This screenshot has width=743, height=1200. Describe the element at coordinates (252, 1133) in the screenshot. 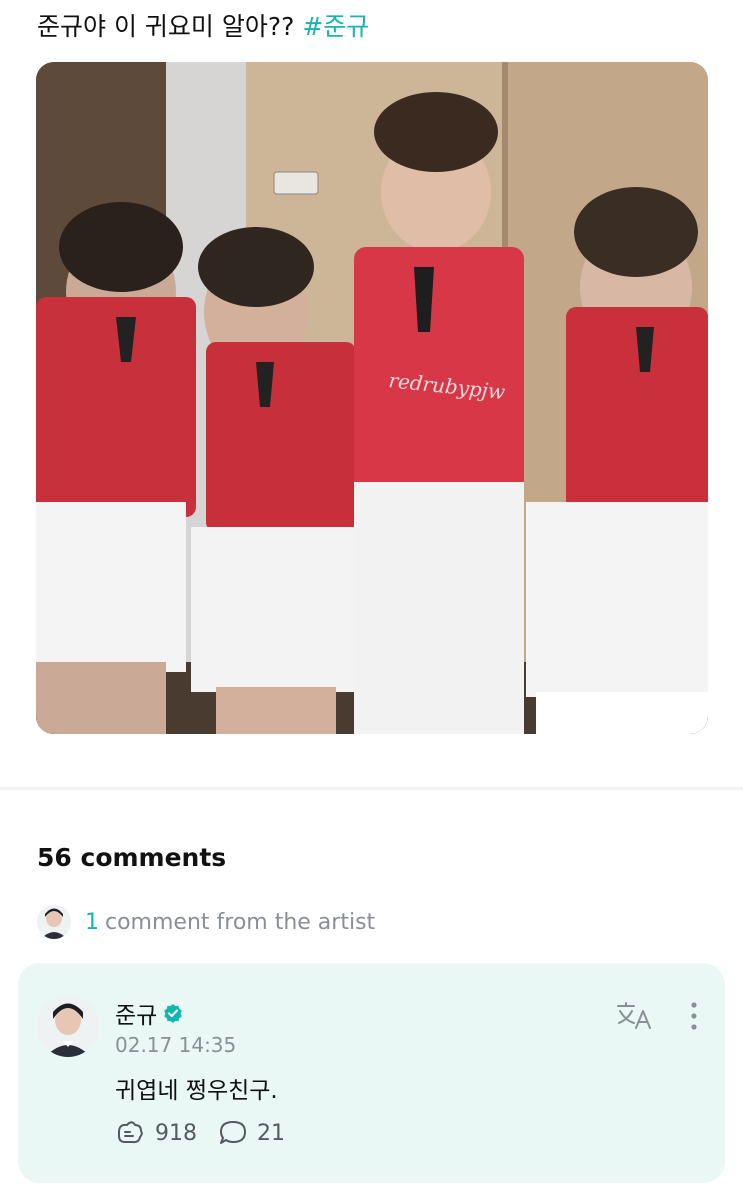

I see `reply-button: 21` at that location.